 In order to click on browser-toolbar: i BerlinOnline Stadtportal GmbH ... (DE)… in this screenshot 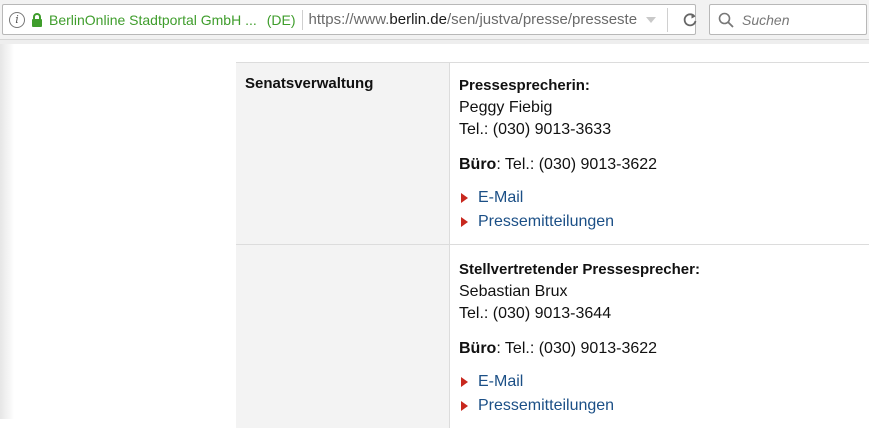, I will do `click(434, 20)`.